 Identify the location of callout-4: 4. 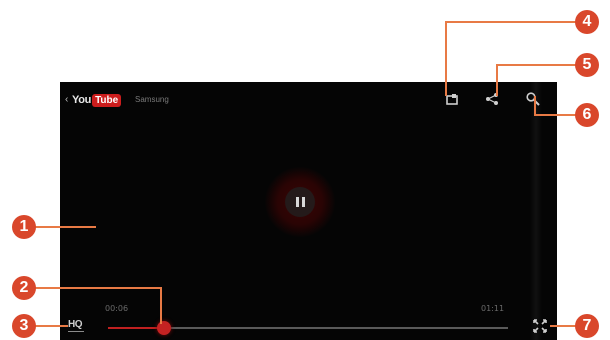
(587, 22).